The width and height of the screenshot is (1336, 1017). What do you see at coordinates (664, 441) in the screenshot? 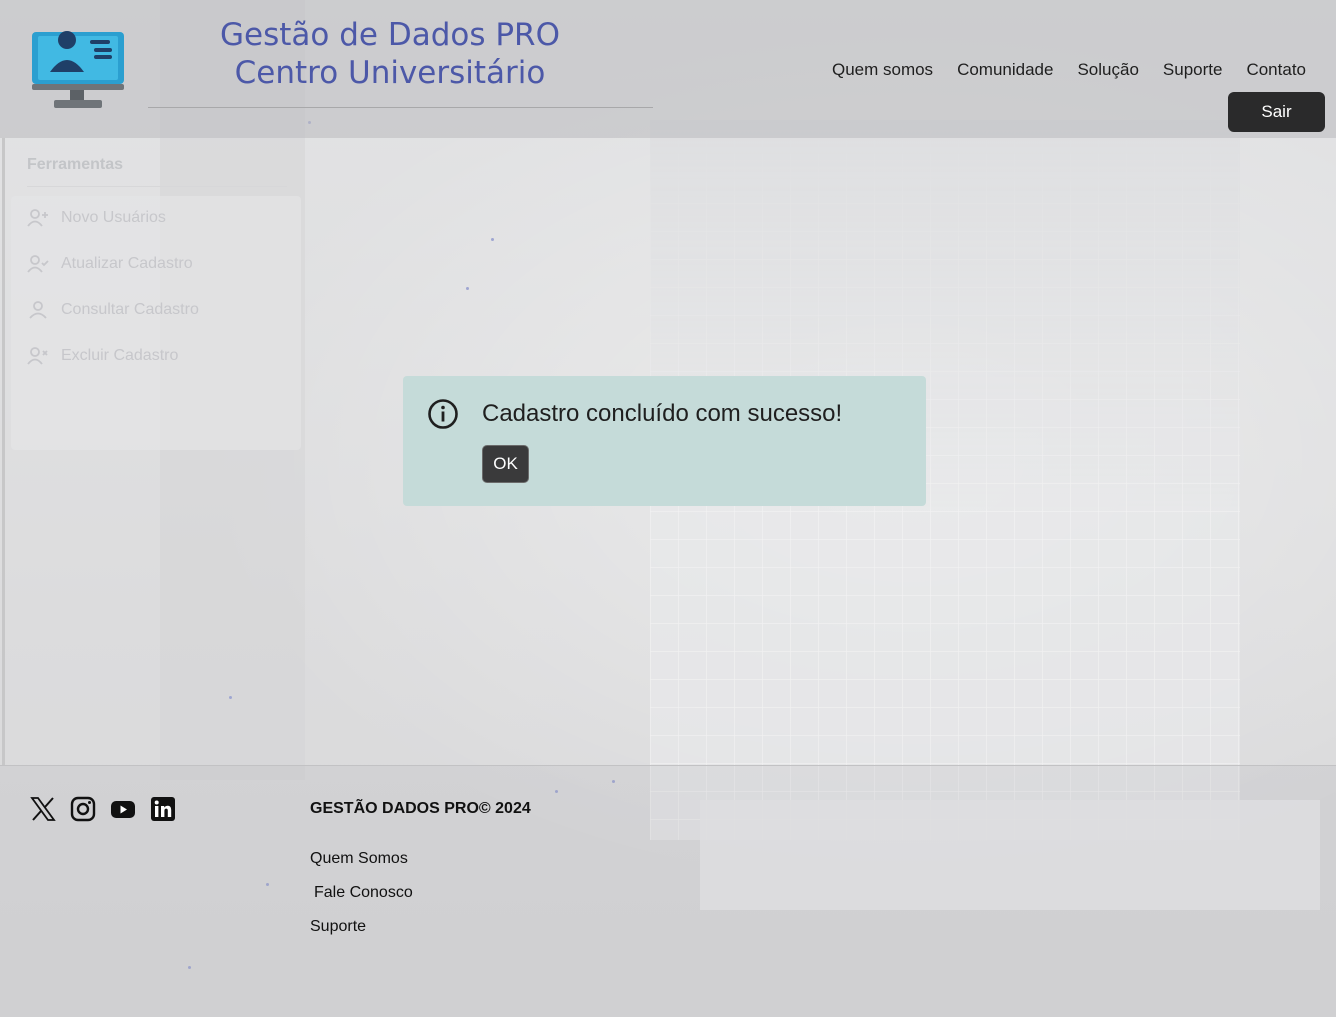
I see `success-dialog: Cadastro concluído com sucesso! OK` at bounding box center [664, 441].